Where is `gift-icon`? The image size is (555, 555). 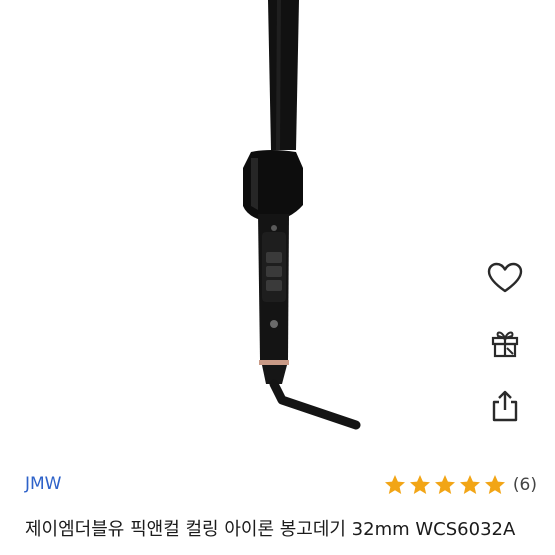 gift-icon is located at coordinates (505, 344).